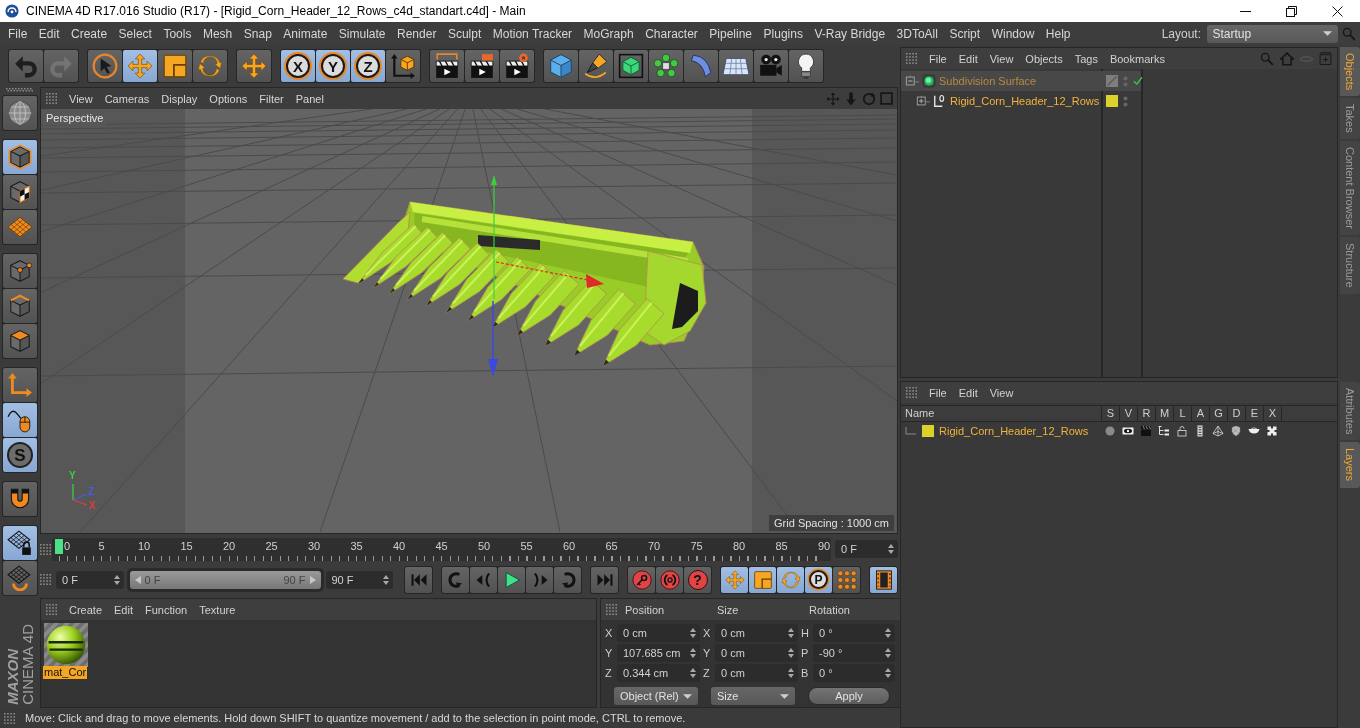 Image resolution: width=1360 pixels, height=728 pixels. Describe the element at coordinates (1146, 413) in the screenshot. I see `column-header: R` at that location.